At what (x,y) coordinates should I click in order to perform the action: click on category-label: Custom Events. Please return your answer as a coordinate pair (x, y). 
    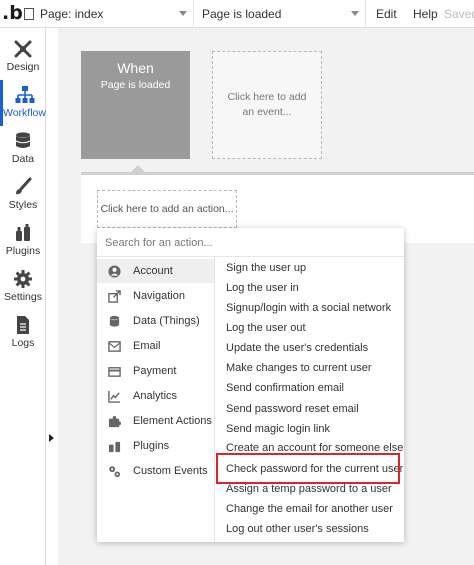
    Looking at the image, I should click on (170, 471).